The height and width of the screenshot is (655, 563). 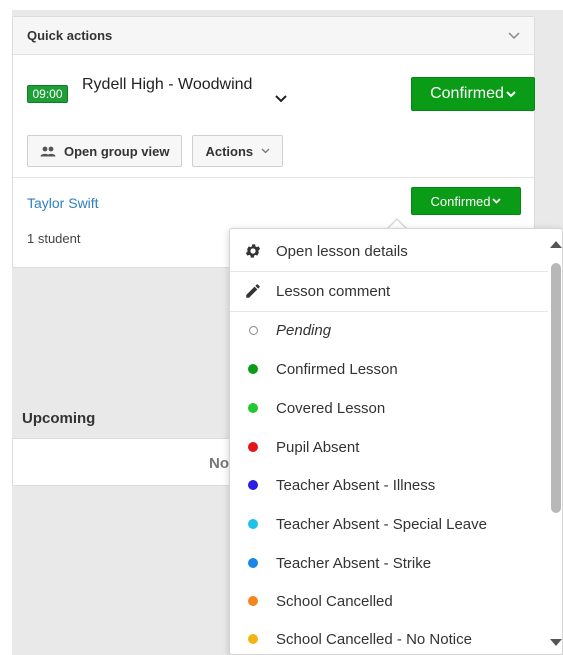 I want to click on menu-item-lesson-comment: Lesson comment, so click(x=389, y=291).